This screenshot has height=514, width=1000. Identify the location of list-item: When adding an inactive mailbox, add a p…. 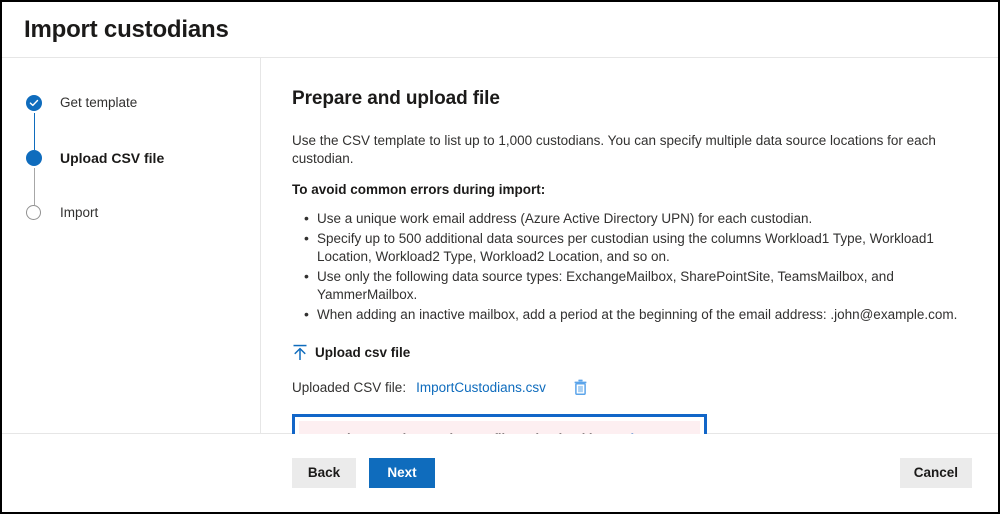
(630, 315).